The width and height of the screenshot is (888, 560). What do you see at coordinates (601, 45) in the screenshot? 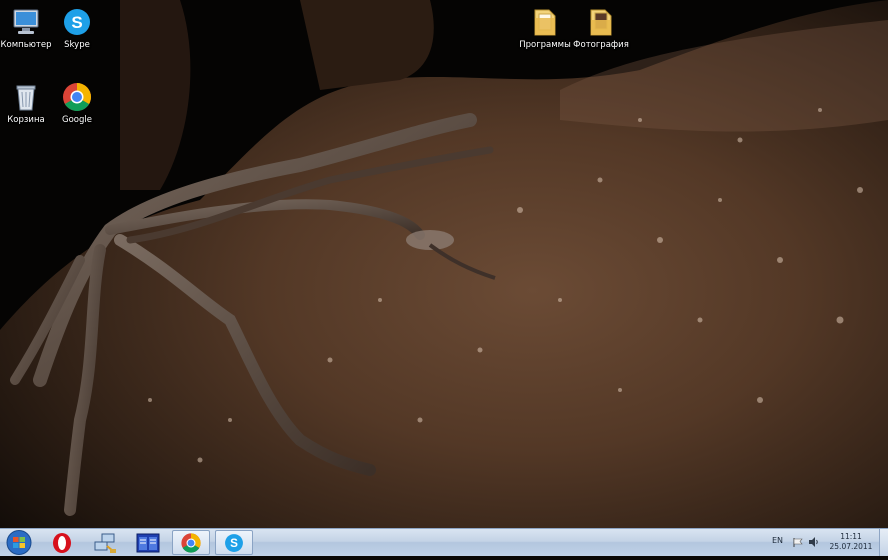
I see `desktop-icon-label: Фотография` at bounding box center [601, 45].